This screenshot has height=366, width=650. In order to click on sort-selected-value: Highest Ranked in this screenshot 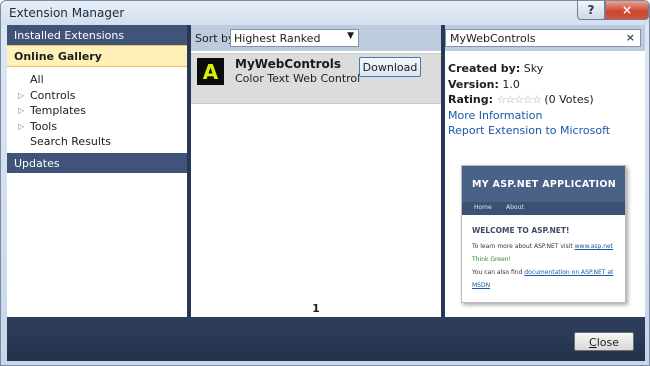, I will do `click(277, 38)`.